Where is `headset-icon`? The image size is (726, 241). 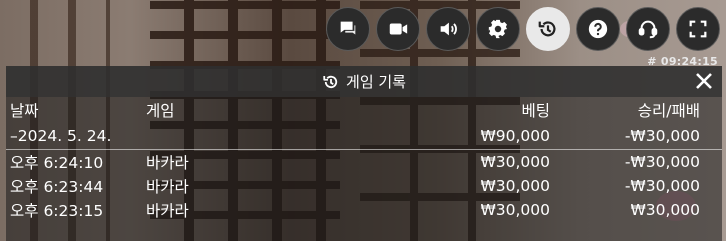 headset-icon is located at coordinates (648, 29).